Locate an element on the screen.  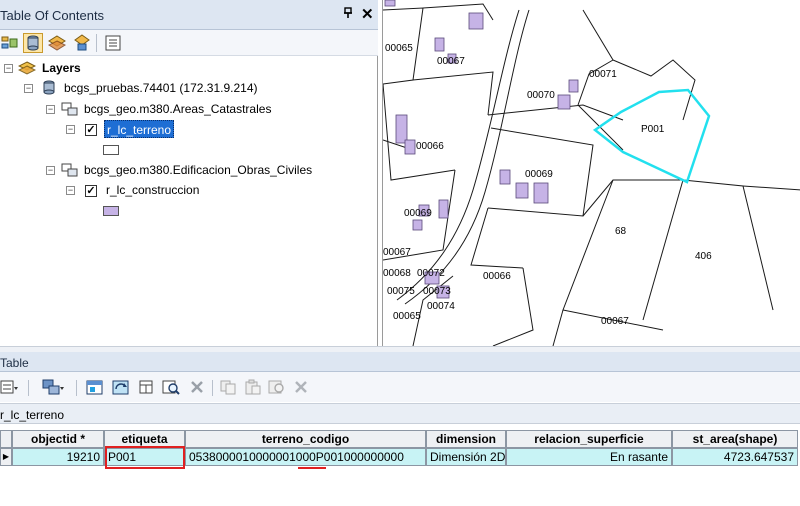
database-connection-label: bcgs_pruebas.74401 (172.31.9.214) is located at coordinates (160, 88).